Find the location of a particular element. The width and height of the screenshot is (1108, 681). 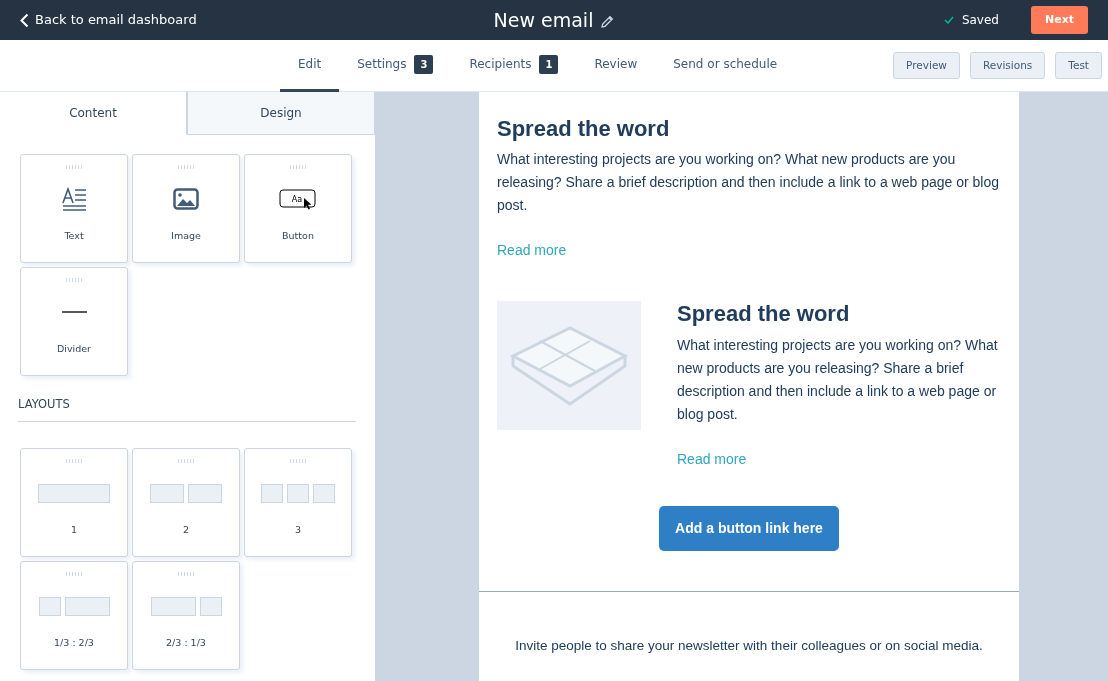

text-icon is located at coordinates (74, 199).